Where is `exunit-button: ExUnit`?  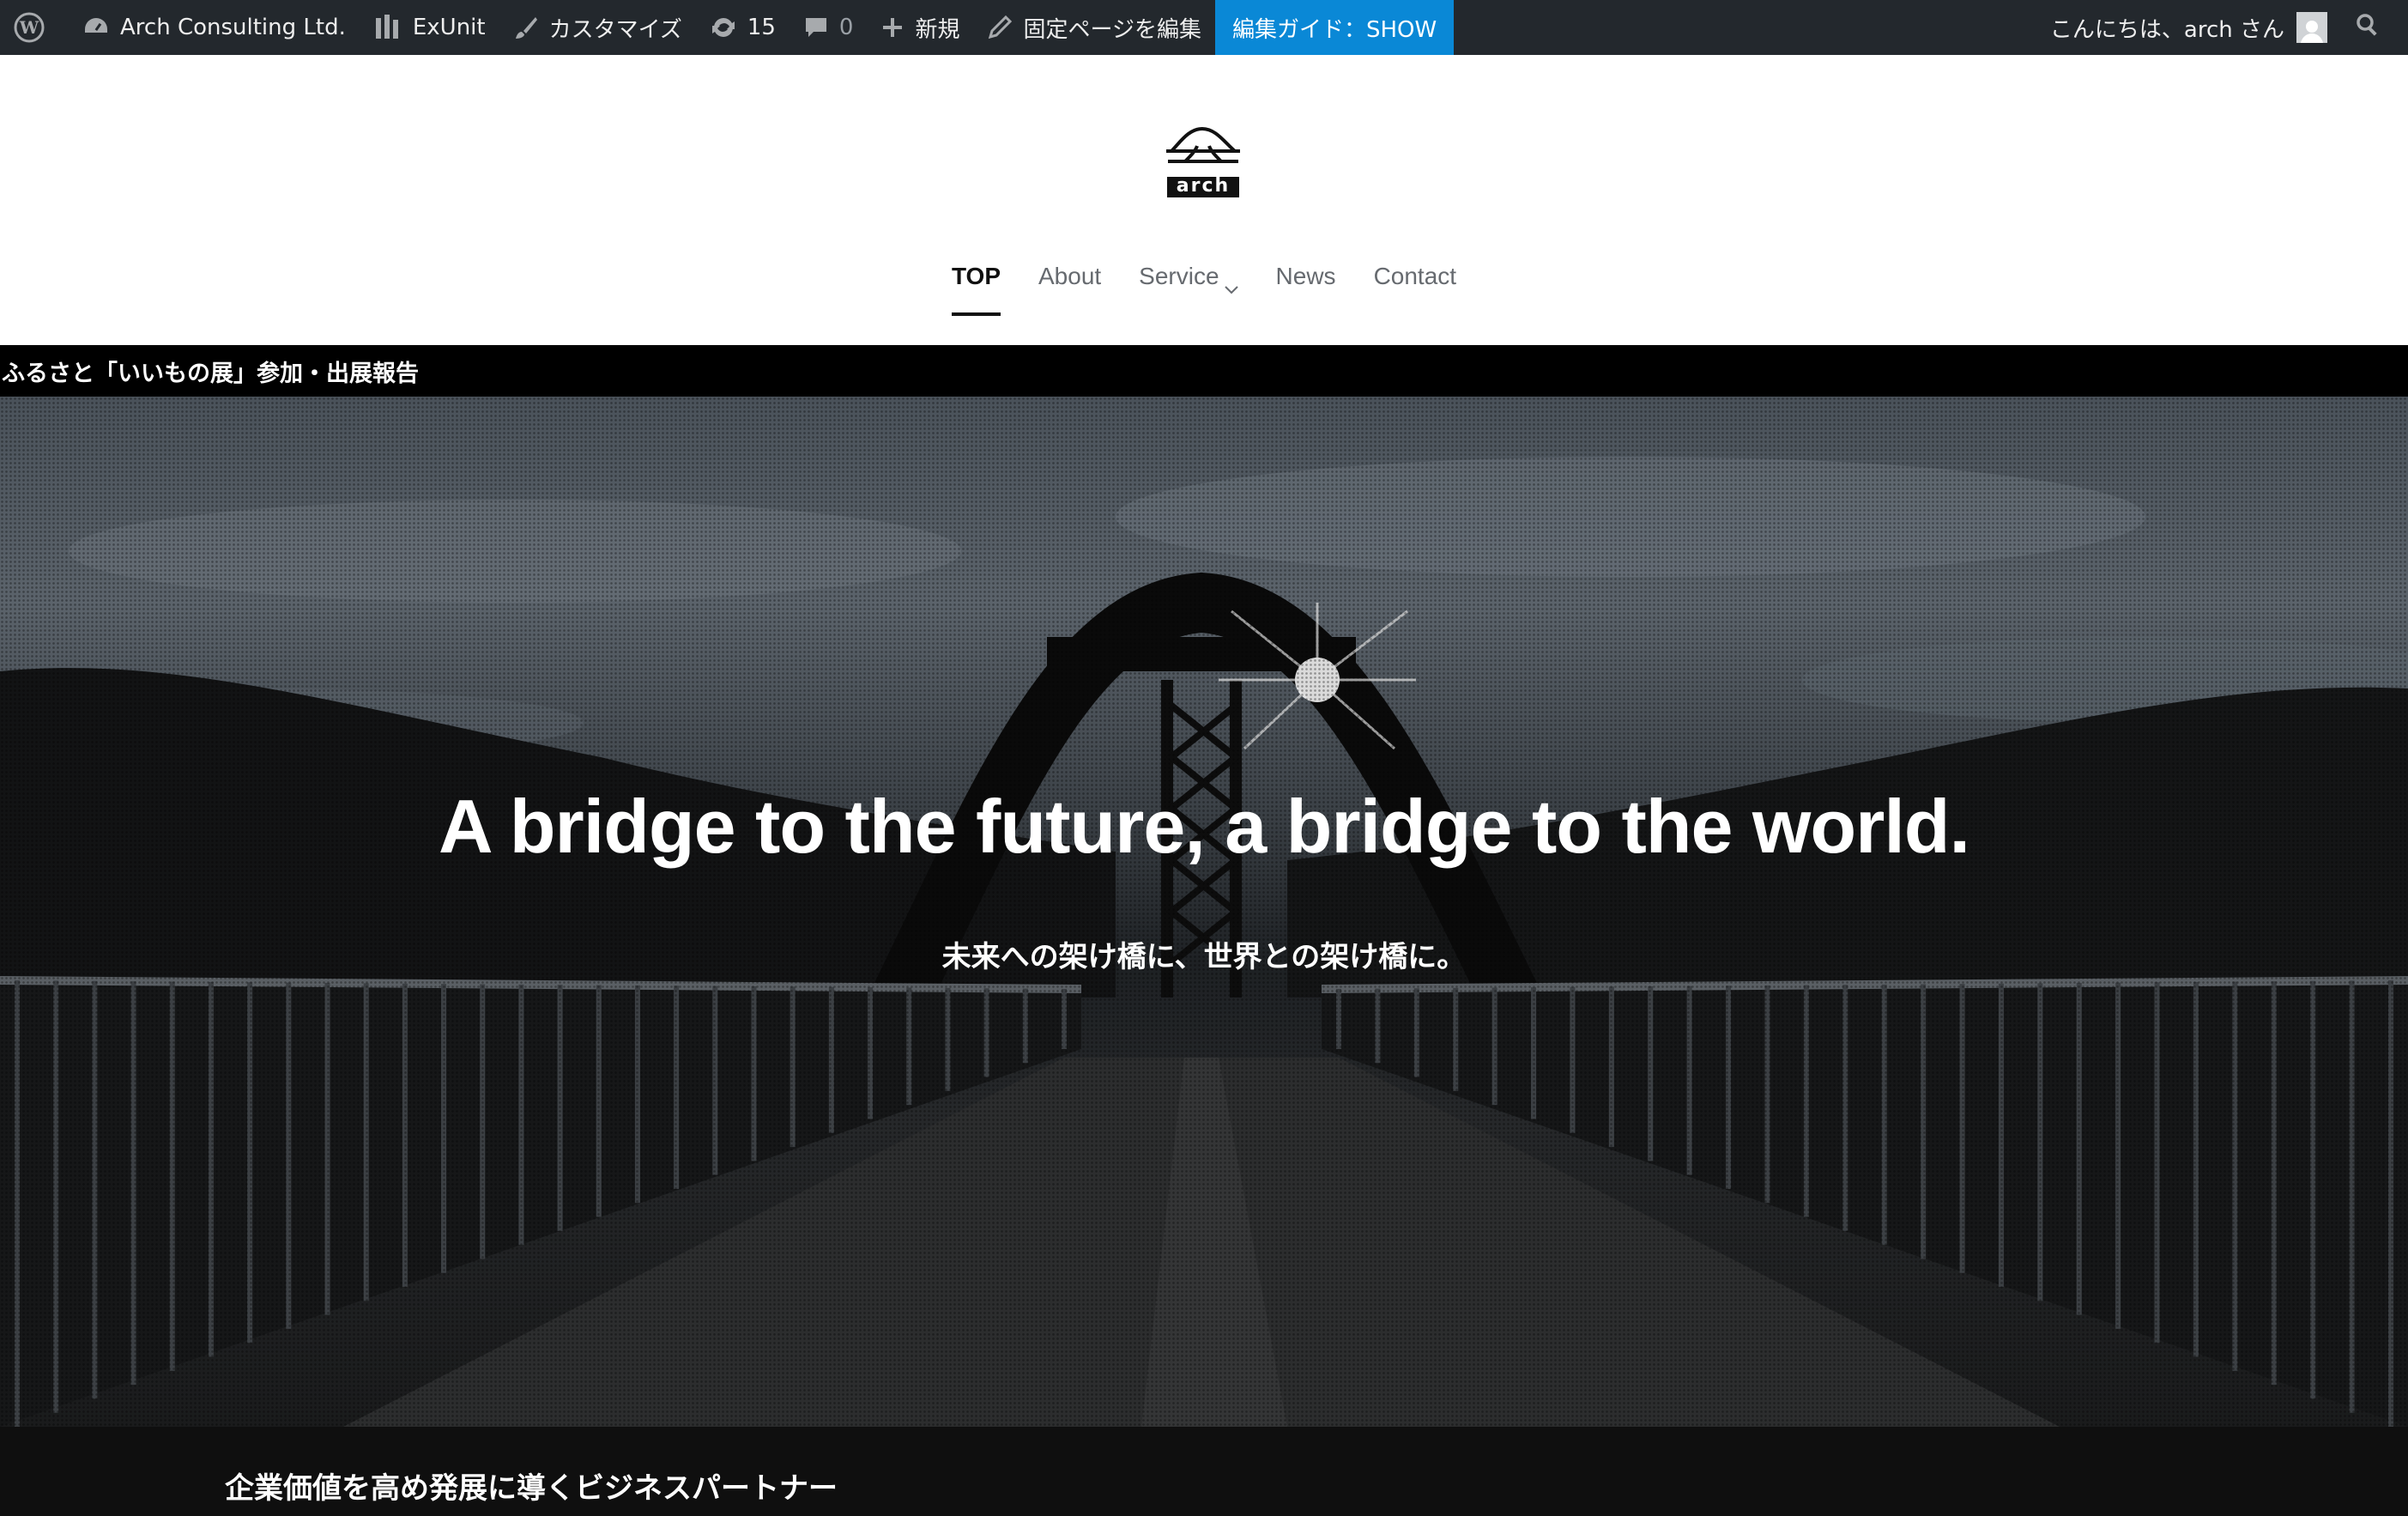
exunit-button: ExUnit is located at coordinates (429, 28).